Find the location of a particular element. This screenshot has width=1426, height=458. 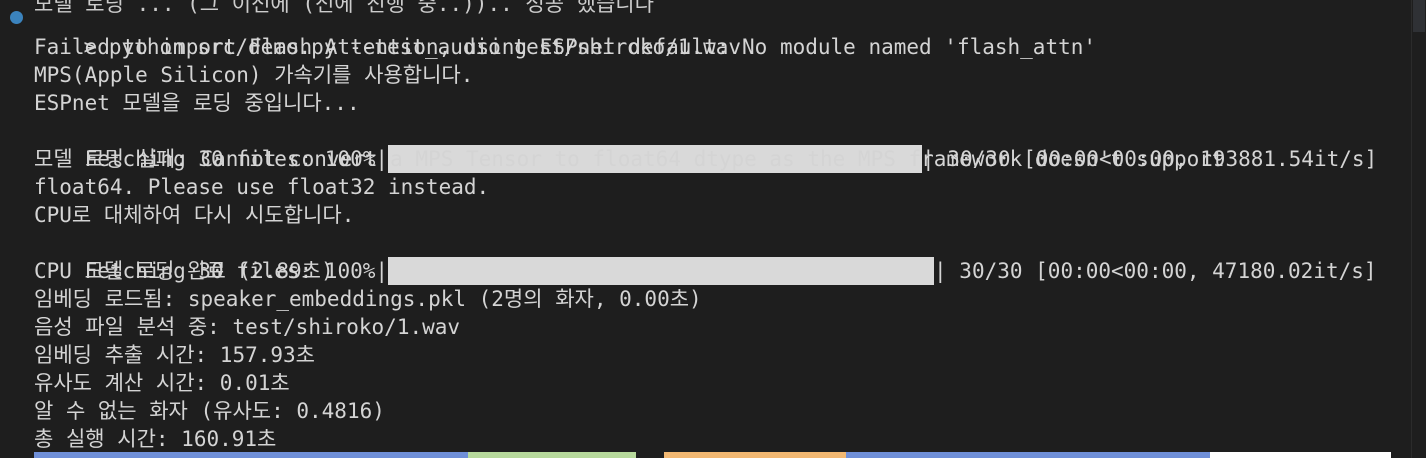

vertical-scrollbar is located at coordinates (1418, 229).